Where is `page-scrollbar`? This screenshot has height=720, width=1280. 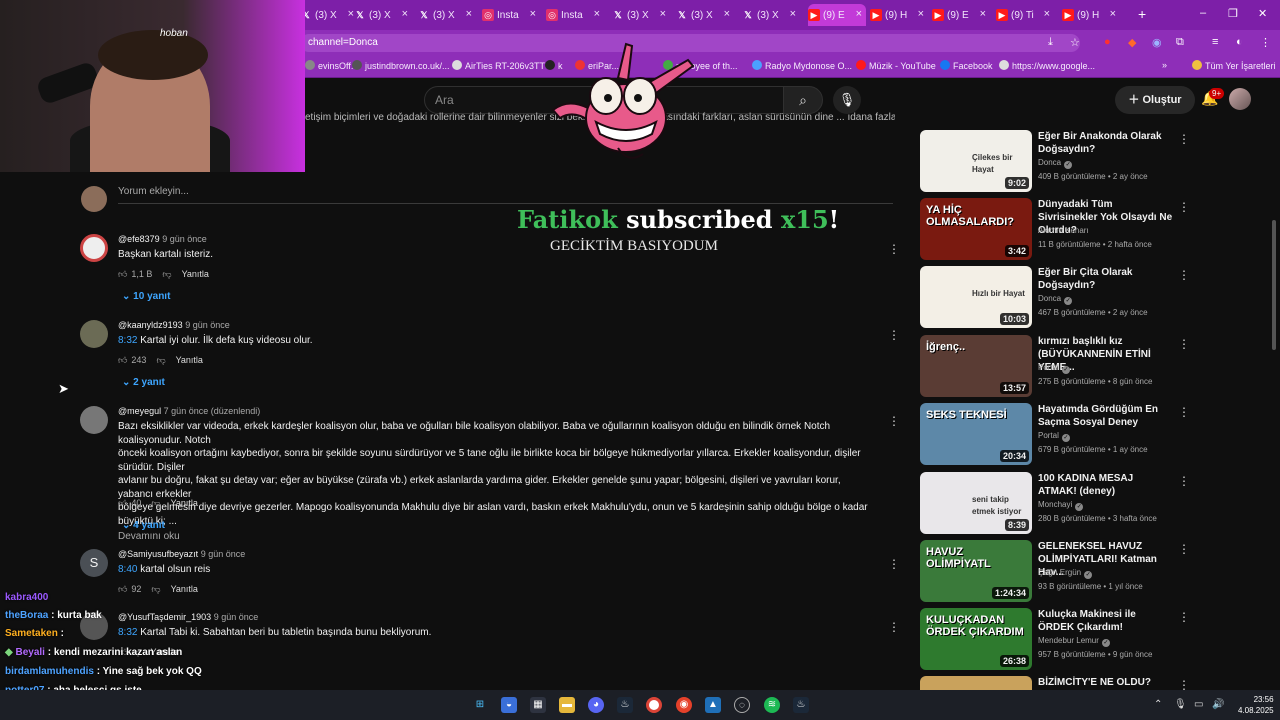
page-scrollbar is located at coordinates (1274, 285).